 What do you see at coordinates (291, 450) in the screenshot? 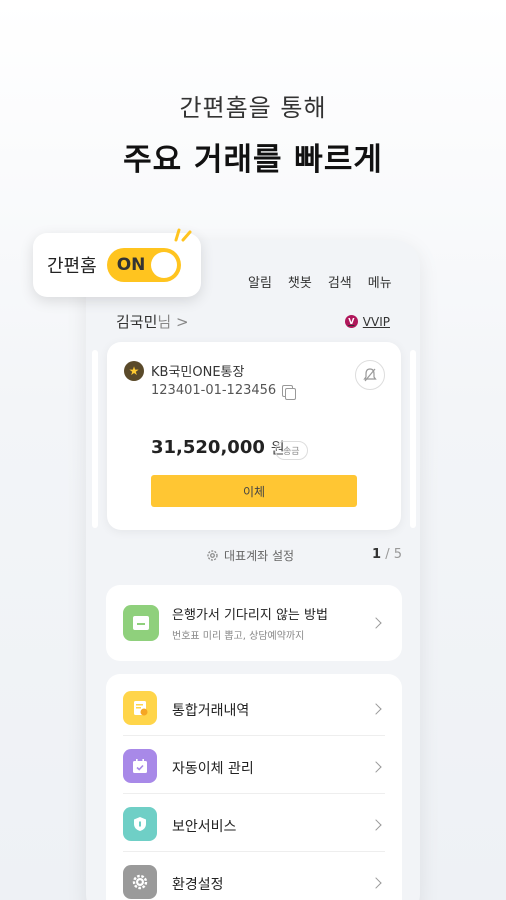
I see `send-chip: 송금` at bounding box center [291, 450].